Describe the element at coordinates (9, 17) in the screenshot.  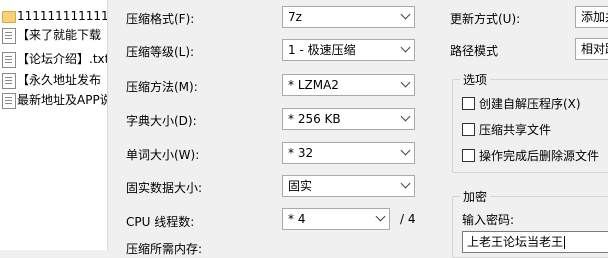
I see `folder-icon` at that location.